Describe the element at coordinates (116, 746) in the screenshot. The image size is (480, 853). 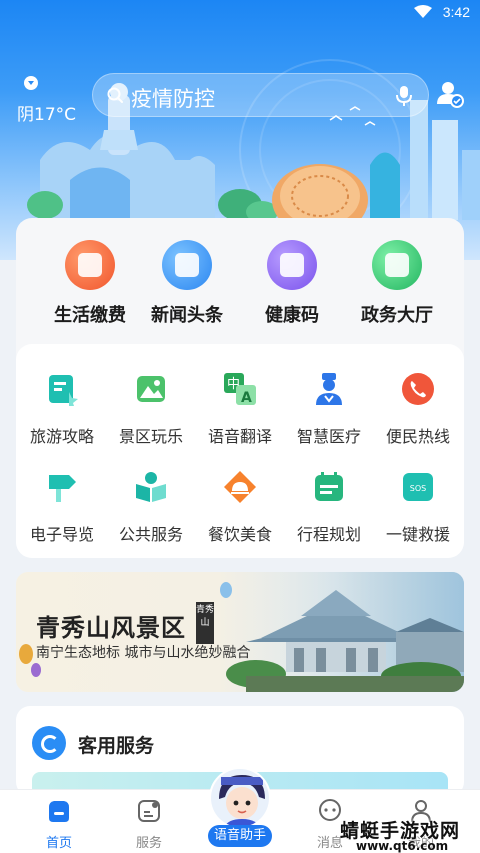
I see `guest-service-title: 客用服务` at that location.